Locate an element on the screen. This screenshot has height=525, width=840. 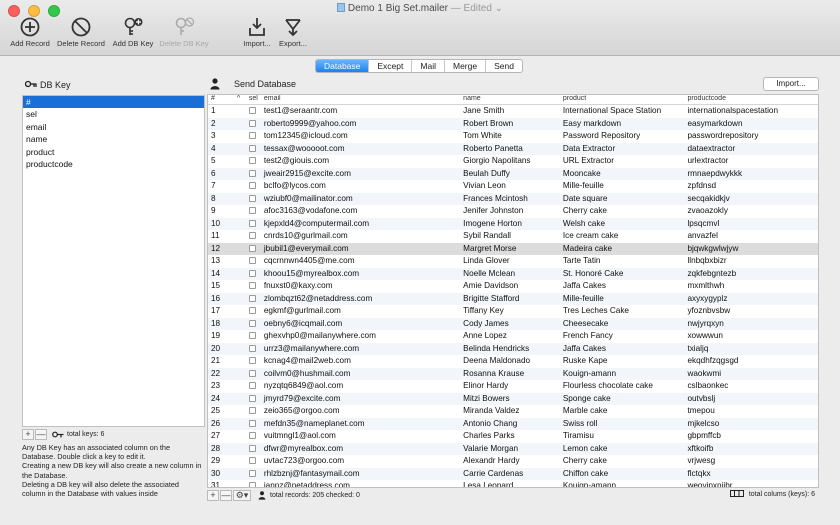
add-row-button: + is located at coordinates (213, 495).